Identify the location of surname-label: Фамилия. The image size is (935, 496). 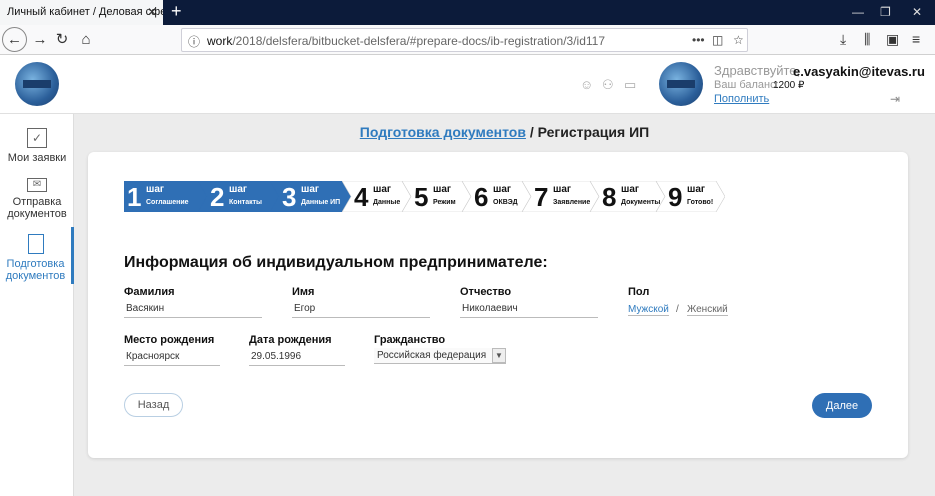
(149, 292).